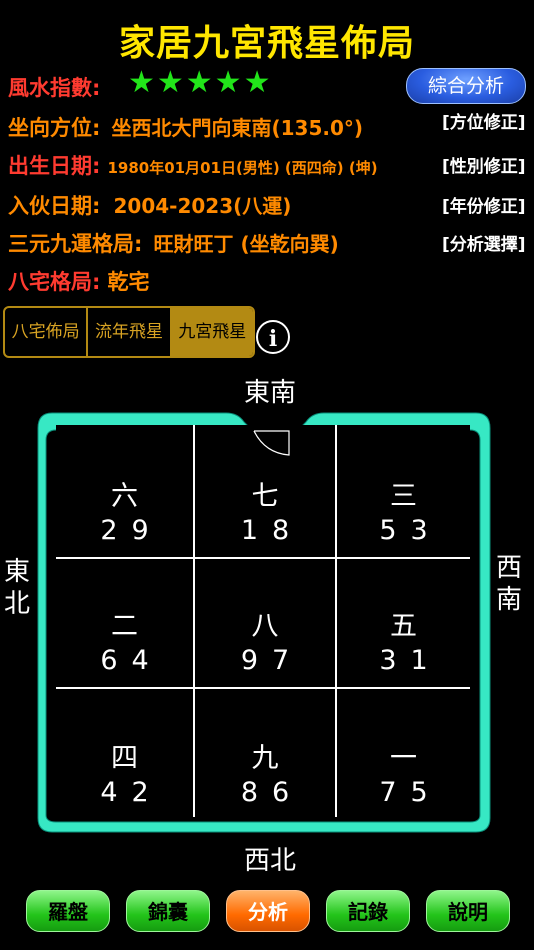  Describe the element at coordinates (268, 911) in the screenshot. I see `analysis-button: 分析` at that location.